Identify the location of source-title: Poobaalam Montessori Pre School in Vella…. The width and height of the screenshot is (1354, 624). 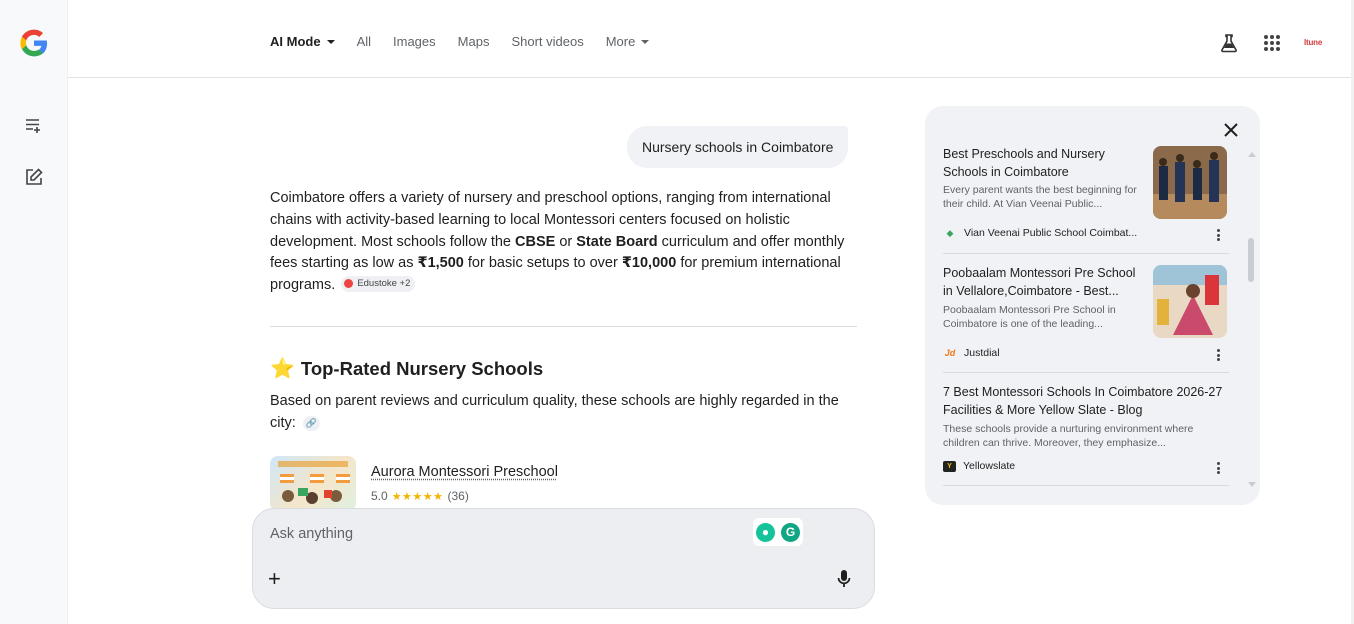
(1045, 282).